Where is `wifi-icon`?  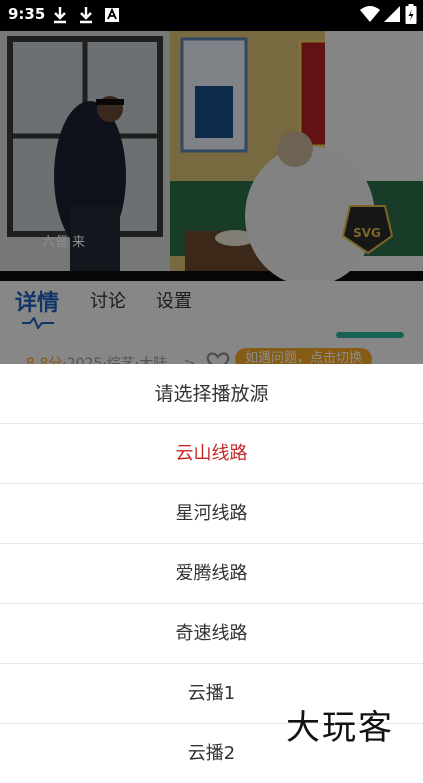 wifi-icon is located at coordinates (370, 14).